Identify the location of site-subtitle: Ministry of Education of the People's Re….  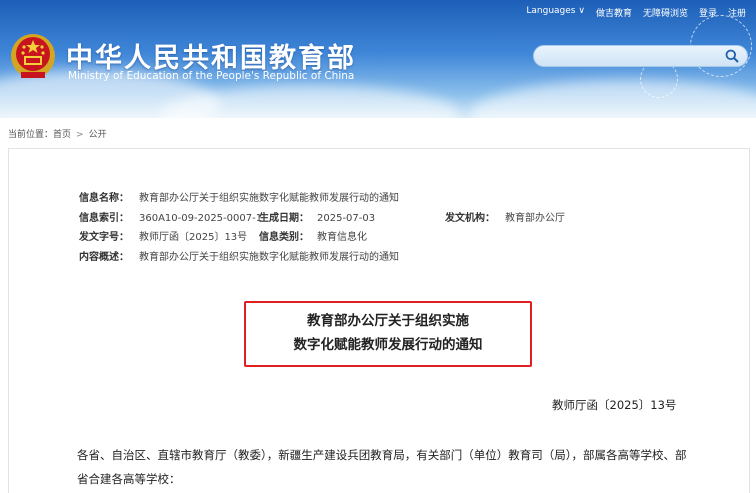
(211, 76).